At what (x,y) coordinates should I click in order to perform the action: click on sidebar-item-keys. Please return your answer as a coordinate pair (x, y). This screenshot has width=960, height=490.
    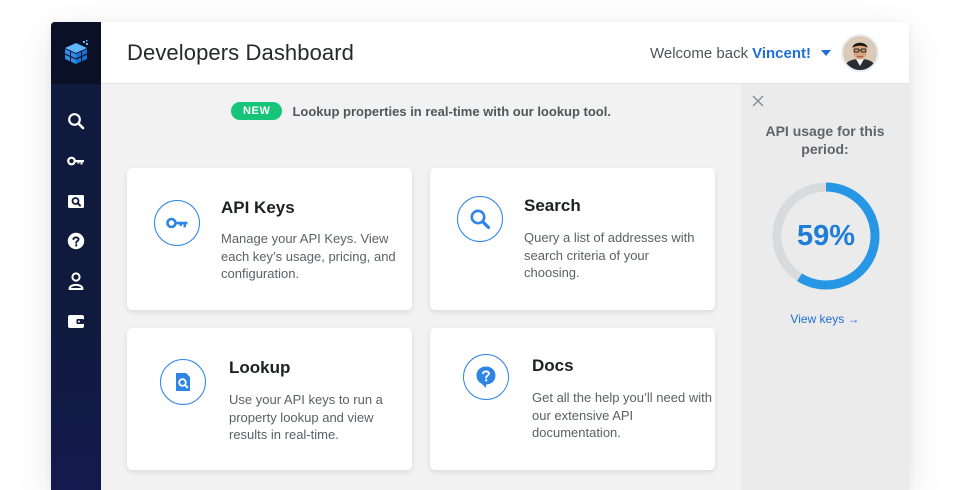
    Looking at the image, I should click on (76, 161).